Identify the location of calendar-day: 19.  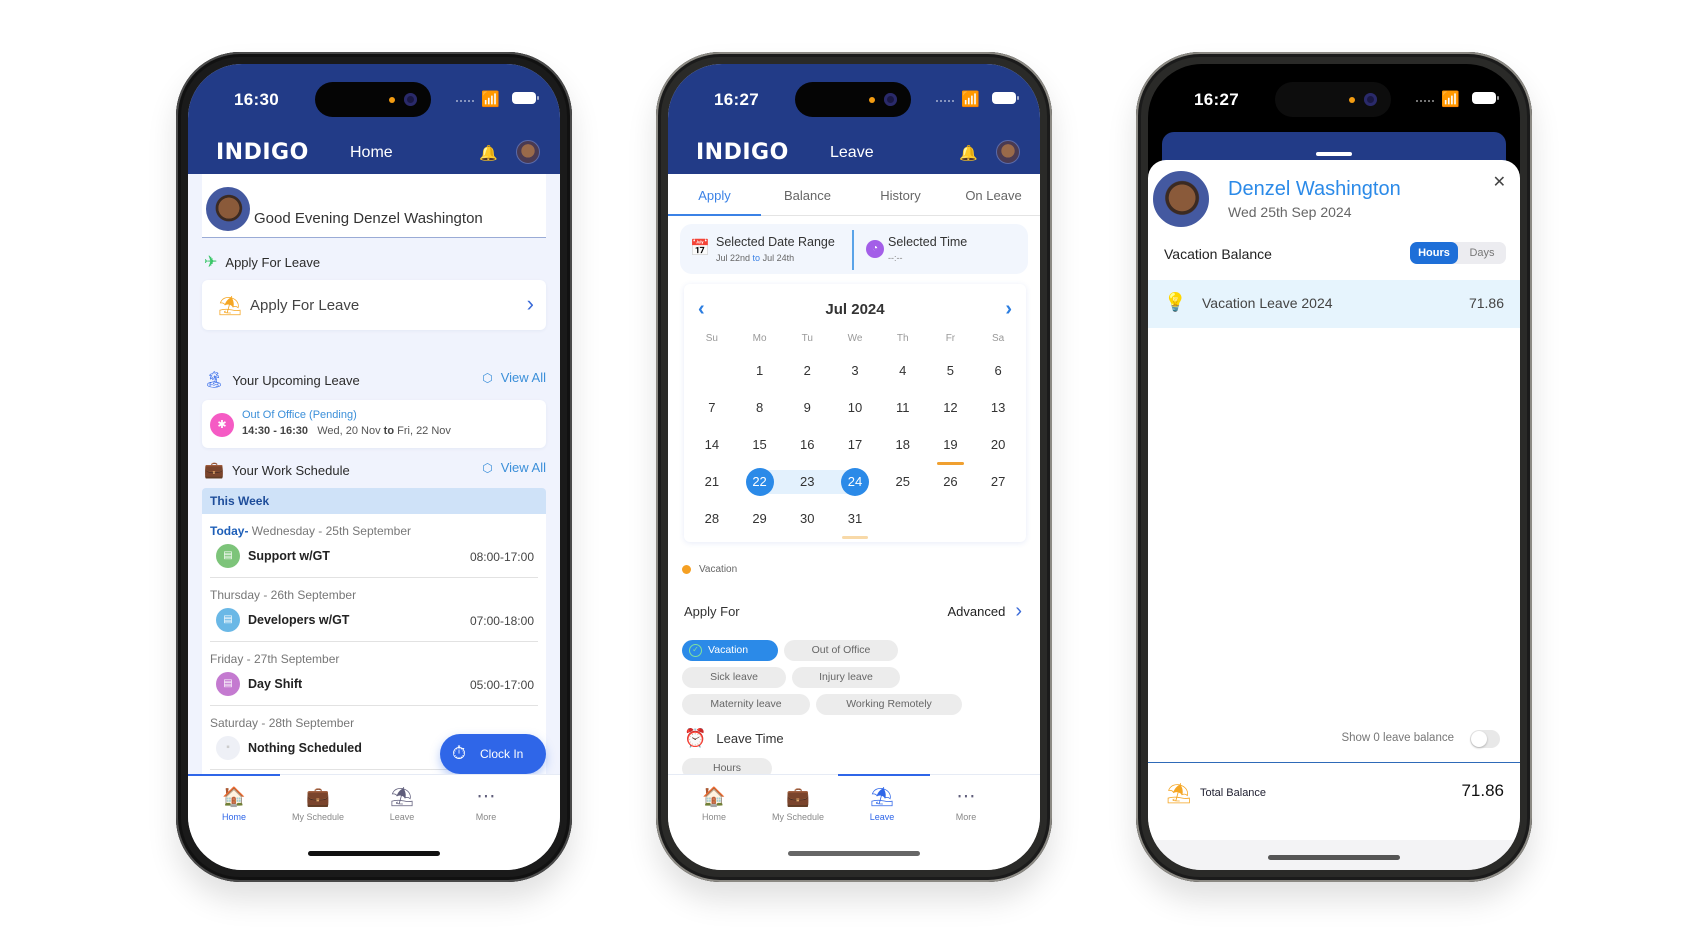
(951, 448).